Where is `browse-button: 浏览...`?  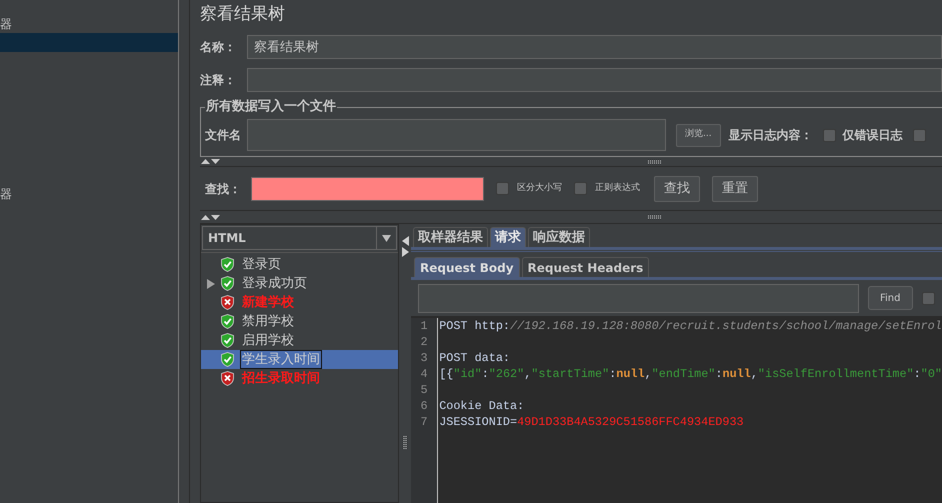
browse-button: 浏览... is located at coordinates (698, 135).